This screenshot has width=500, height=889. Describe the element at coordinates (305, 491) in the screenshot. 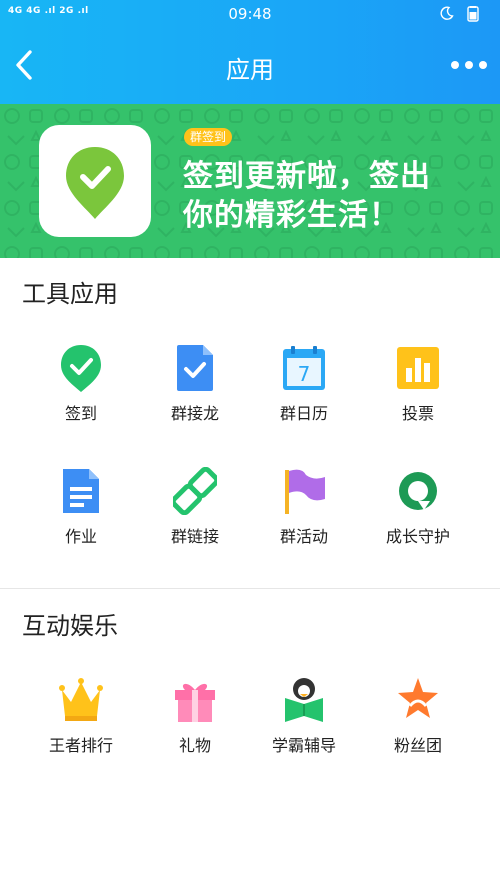

I see `flag-icon` at that location.